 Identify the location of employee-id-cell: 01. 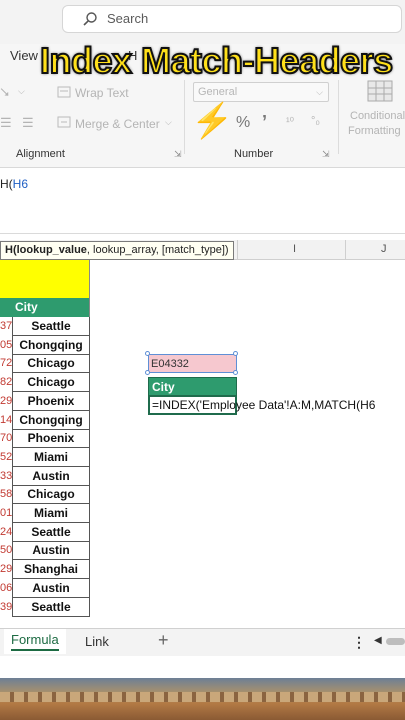
(6, 513).